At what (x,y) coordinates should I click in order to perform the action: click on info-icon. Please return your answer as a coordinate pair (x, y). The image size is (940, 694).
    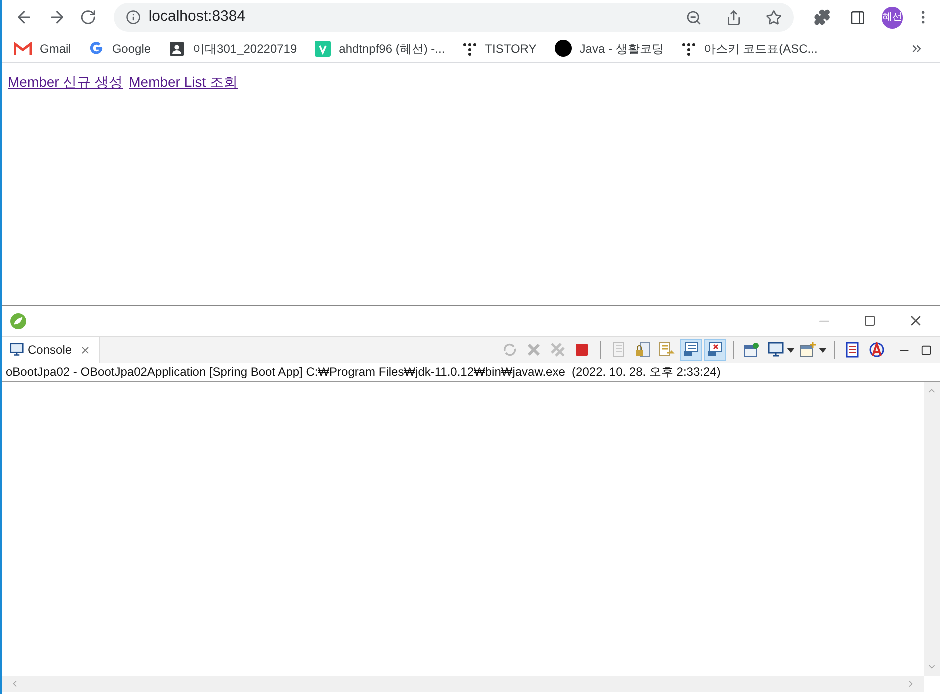
    Looking at the image, I should click on (133, 17).